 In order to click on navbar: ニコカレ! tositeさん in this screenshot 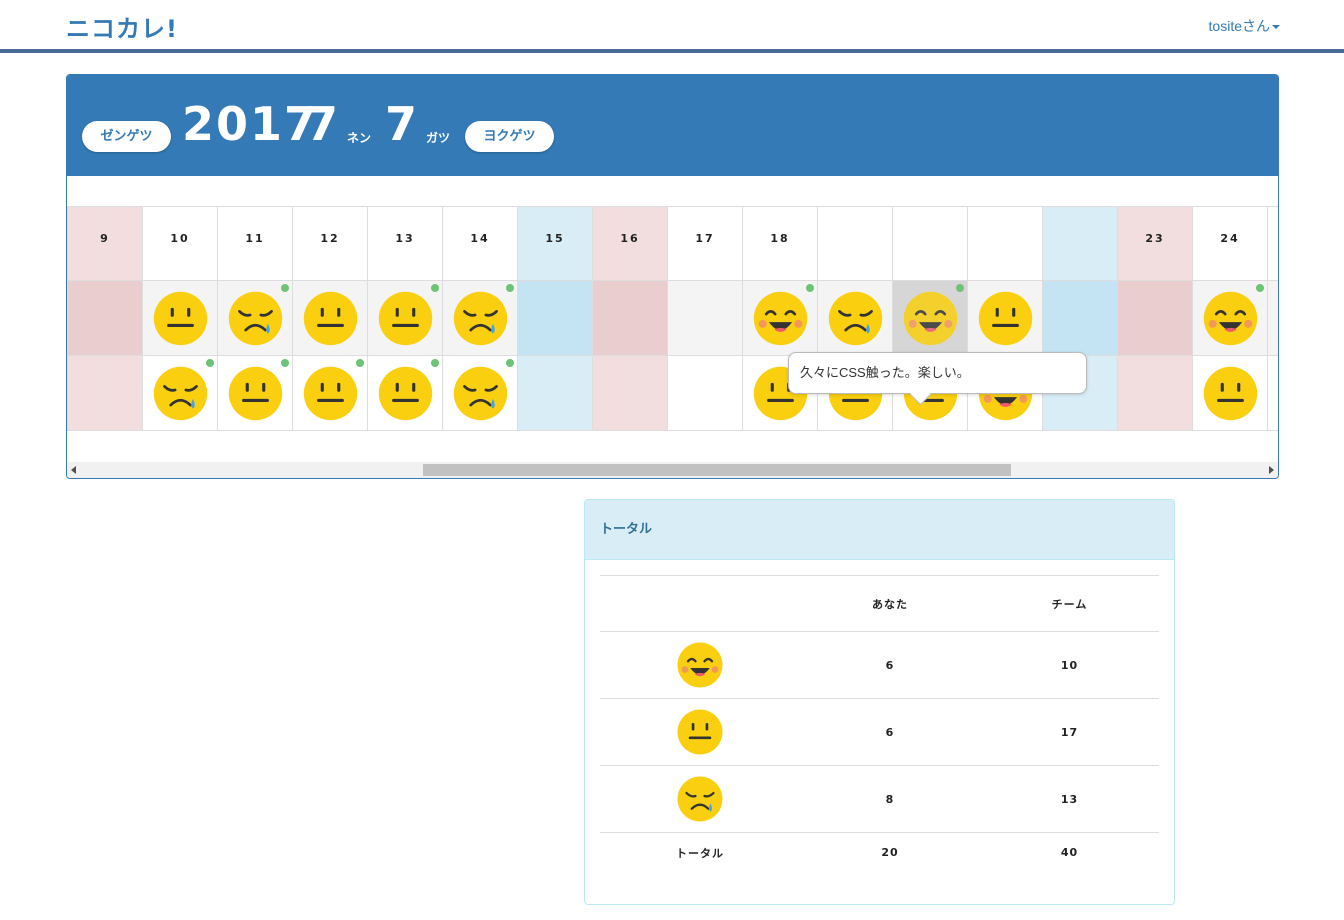, I will do `click(672, 26)`.